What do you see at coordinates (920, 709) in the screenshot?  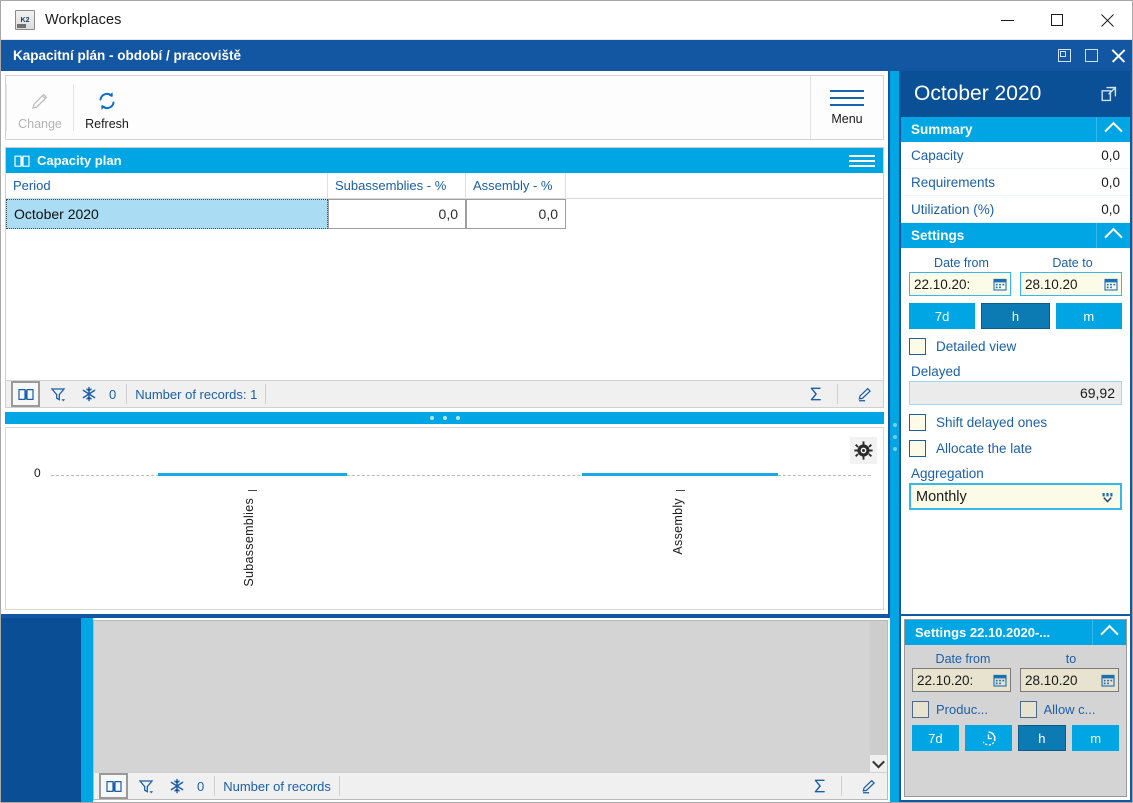 I see `production-checkbox` at bounding box center [920, 709].